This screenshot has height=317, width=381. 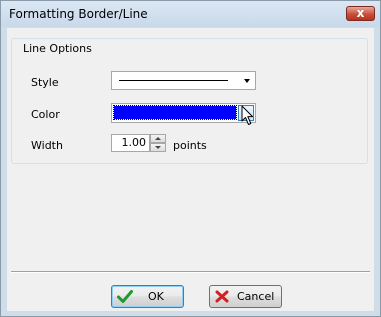 What do you see at coordinates (175, 112) in the screenshot?
I see `color-swatch` at bounding box center [175, 112].